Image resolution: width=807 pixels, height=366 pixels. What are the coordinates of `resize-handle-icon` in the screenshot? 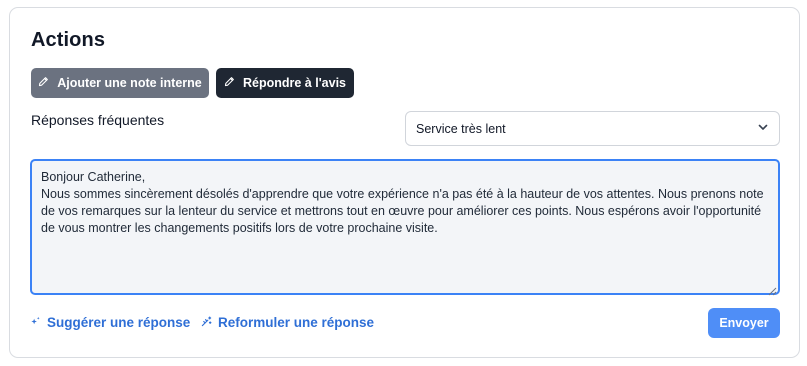 It's located at (772, 289).